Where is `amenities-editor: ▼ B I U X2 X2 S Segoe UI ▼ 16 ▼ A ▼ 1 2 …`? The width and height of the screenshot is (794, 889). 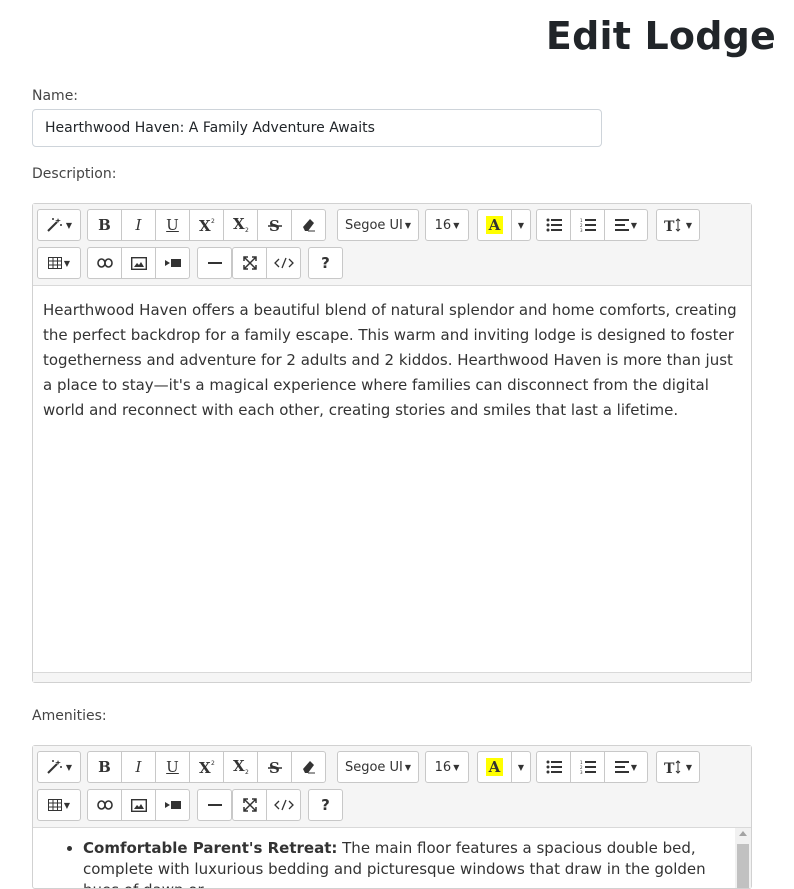 amenities-editor: ▼ B I U X2 X2 S Segoe UI ▼ 16 ▼ A ▼ 1 2 … is located at coordinates (392, 817).